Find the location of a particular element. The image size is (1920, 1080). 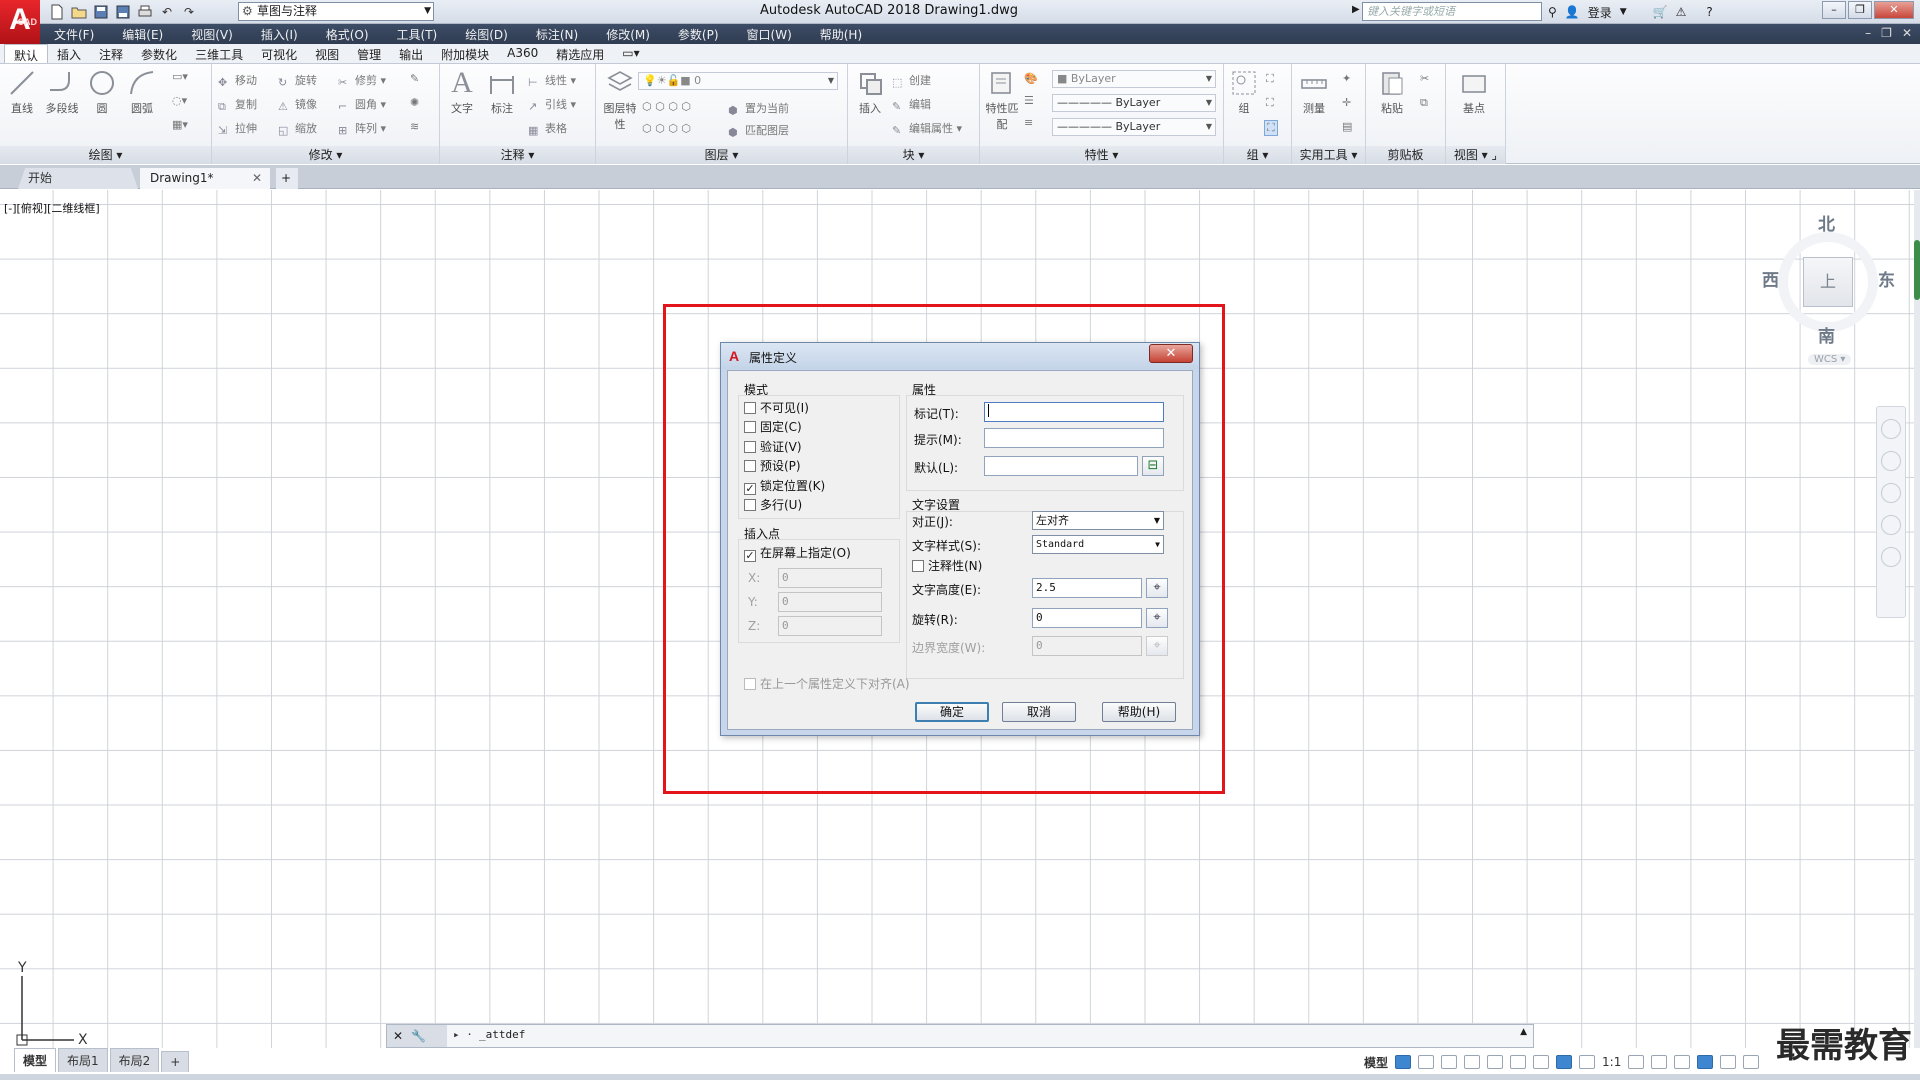

snap-icon is located at coordinates (1426, 1062).